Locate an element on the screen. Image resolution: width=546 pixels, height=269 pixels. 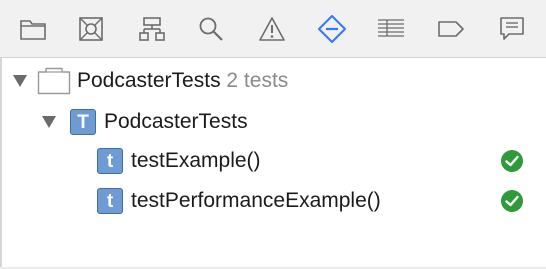
test-count: 2 tests is located at coordinates (257, 80).